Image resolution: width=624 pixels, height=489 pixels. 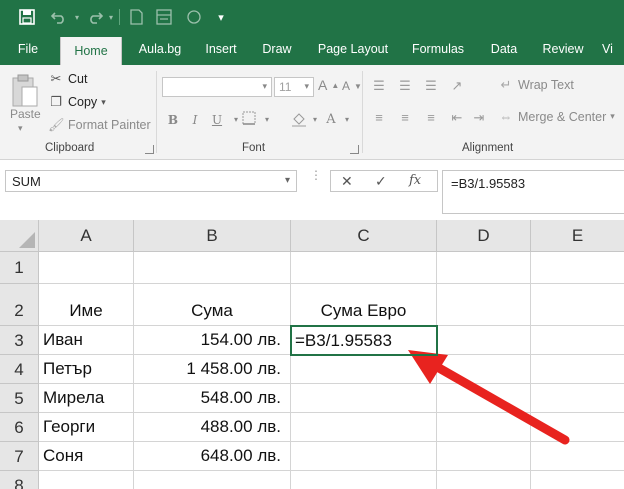 What do you see at coordinates (484, 340) in the screenshot?
I see `cell-d3` at bounding box center [484, 340].